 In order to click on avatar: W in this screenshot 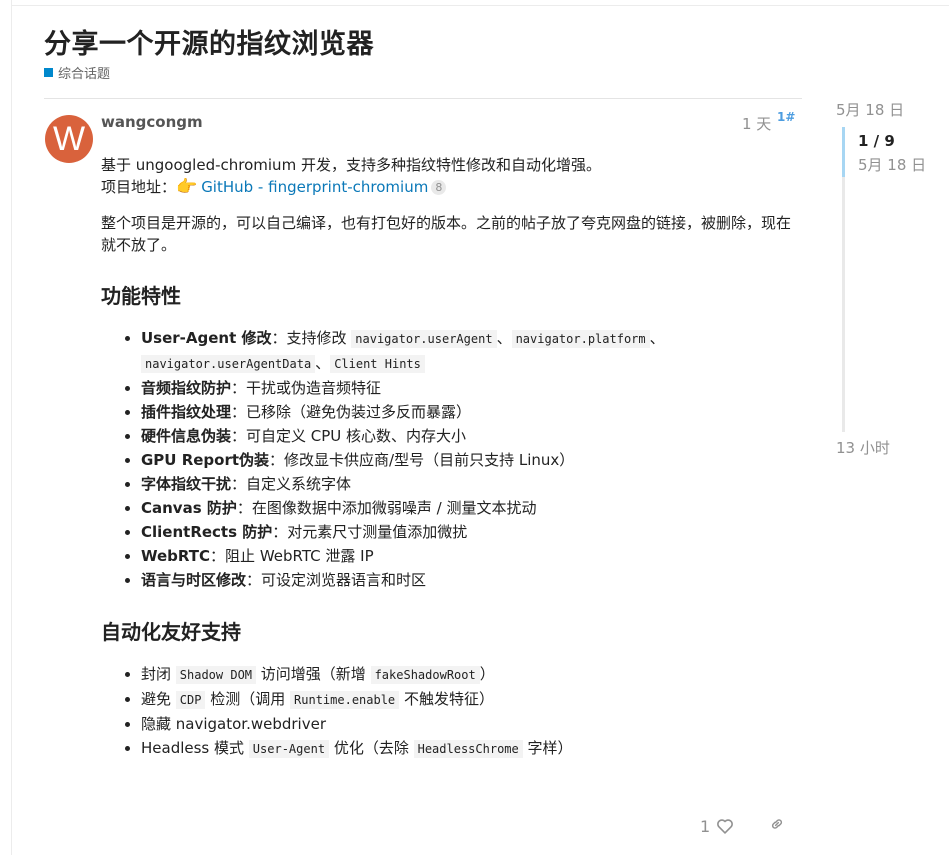, I will do `click(69, 139)`.